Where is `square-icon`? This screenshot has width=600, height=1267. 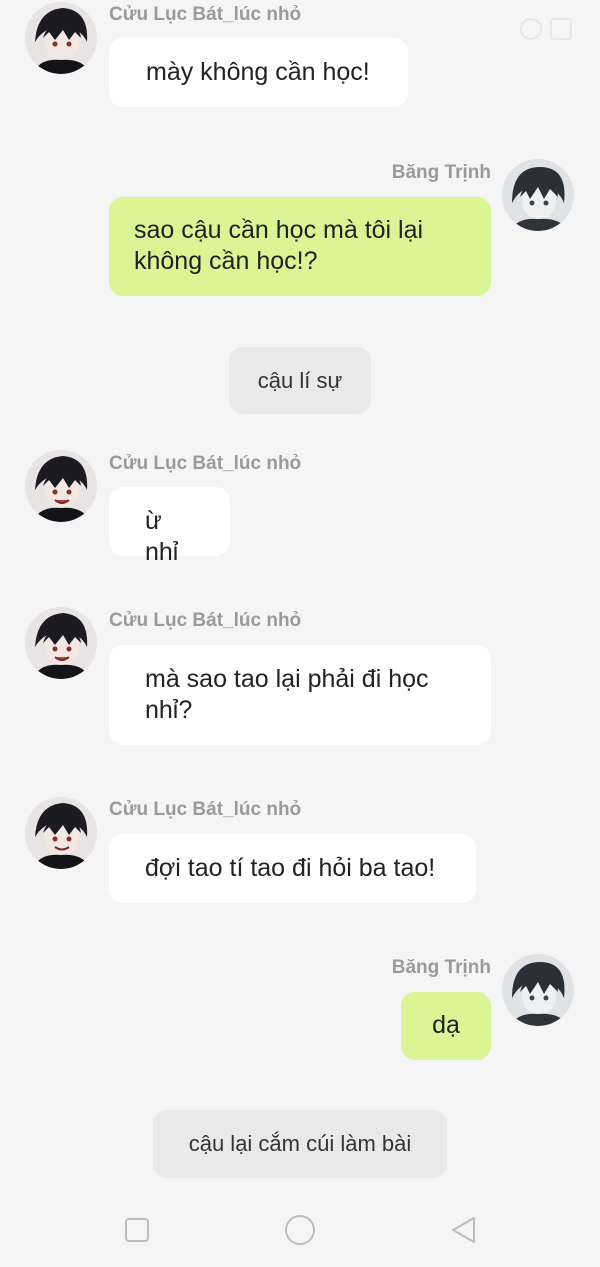
square-icon is located at coordinates (137, 1230).